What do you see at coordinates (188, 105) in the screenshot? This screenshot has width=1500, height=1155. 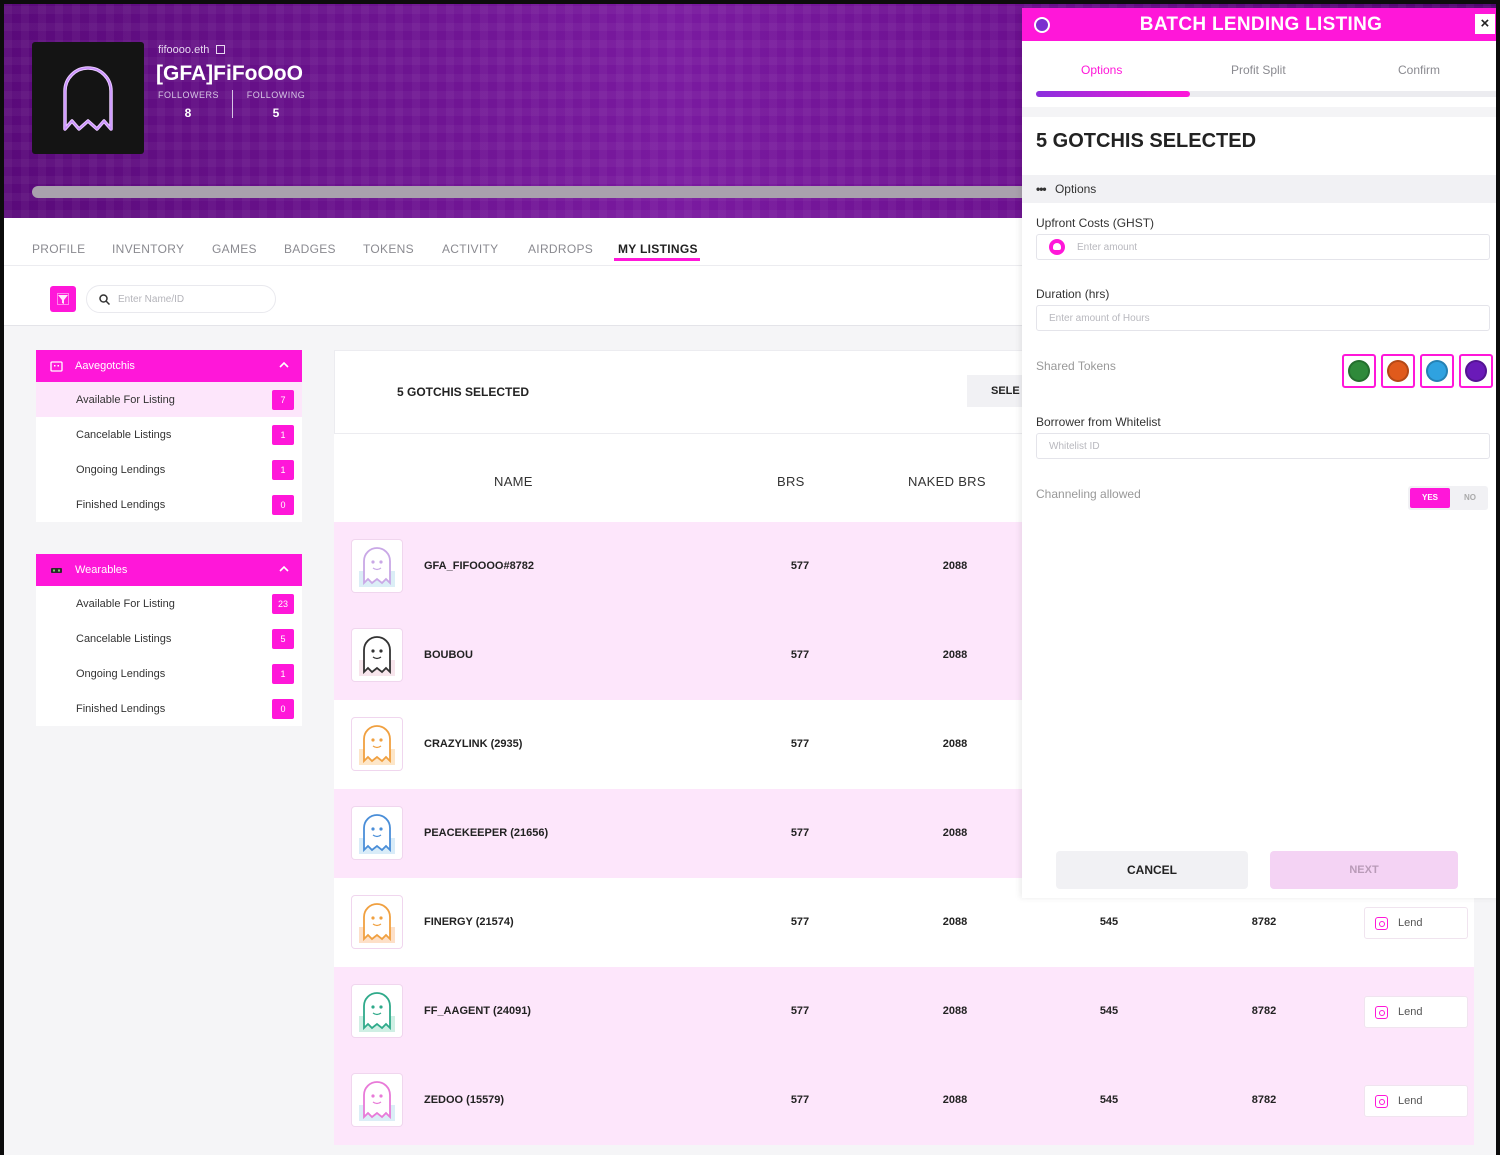 I see `followers-stat: FOLLOWERS 8` at bounding box center [188, 105].